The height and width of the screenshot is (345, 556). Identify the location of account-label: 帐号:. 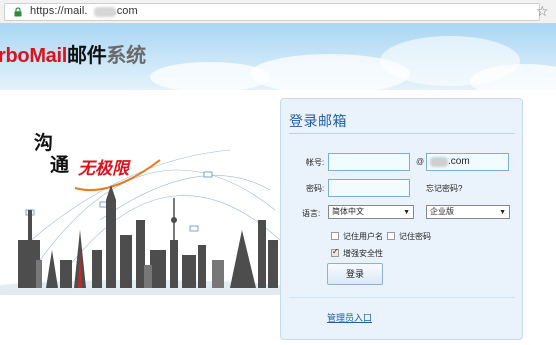
(315, 162).